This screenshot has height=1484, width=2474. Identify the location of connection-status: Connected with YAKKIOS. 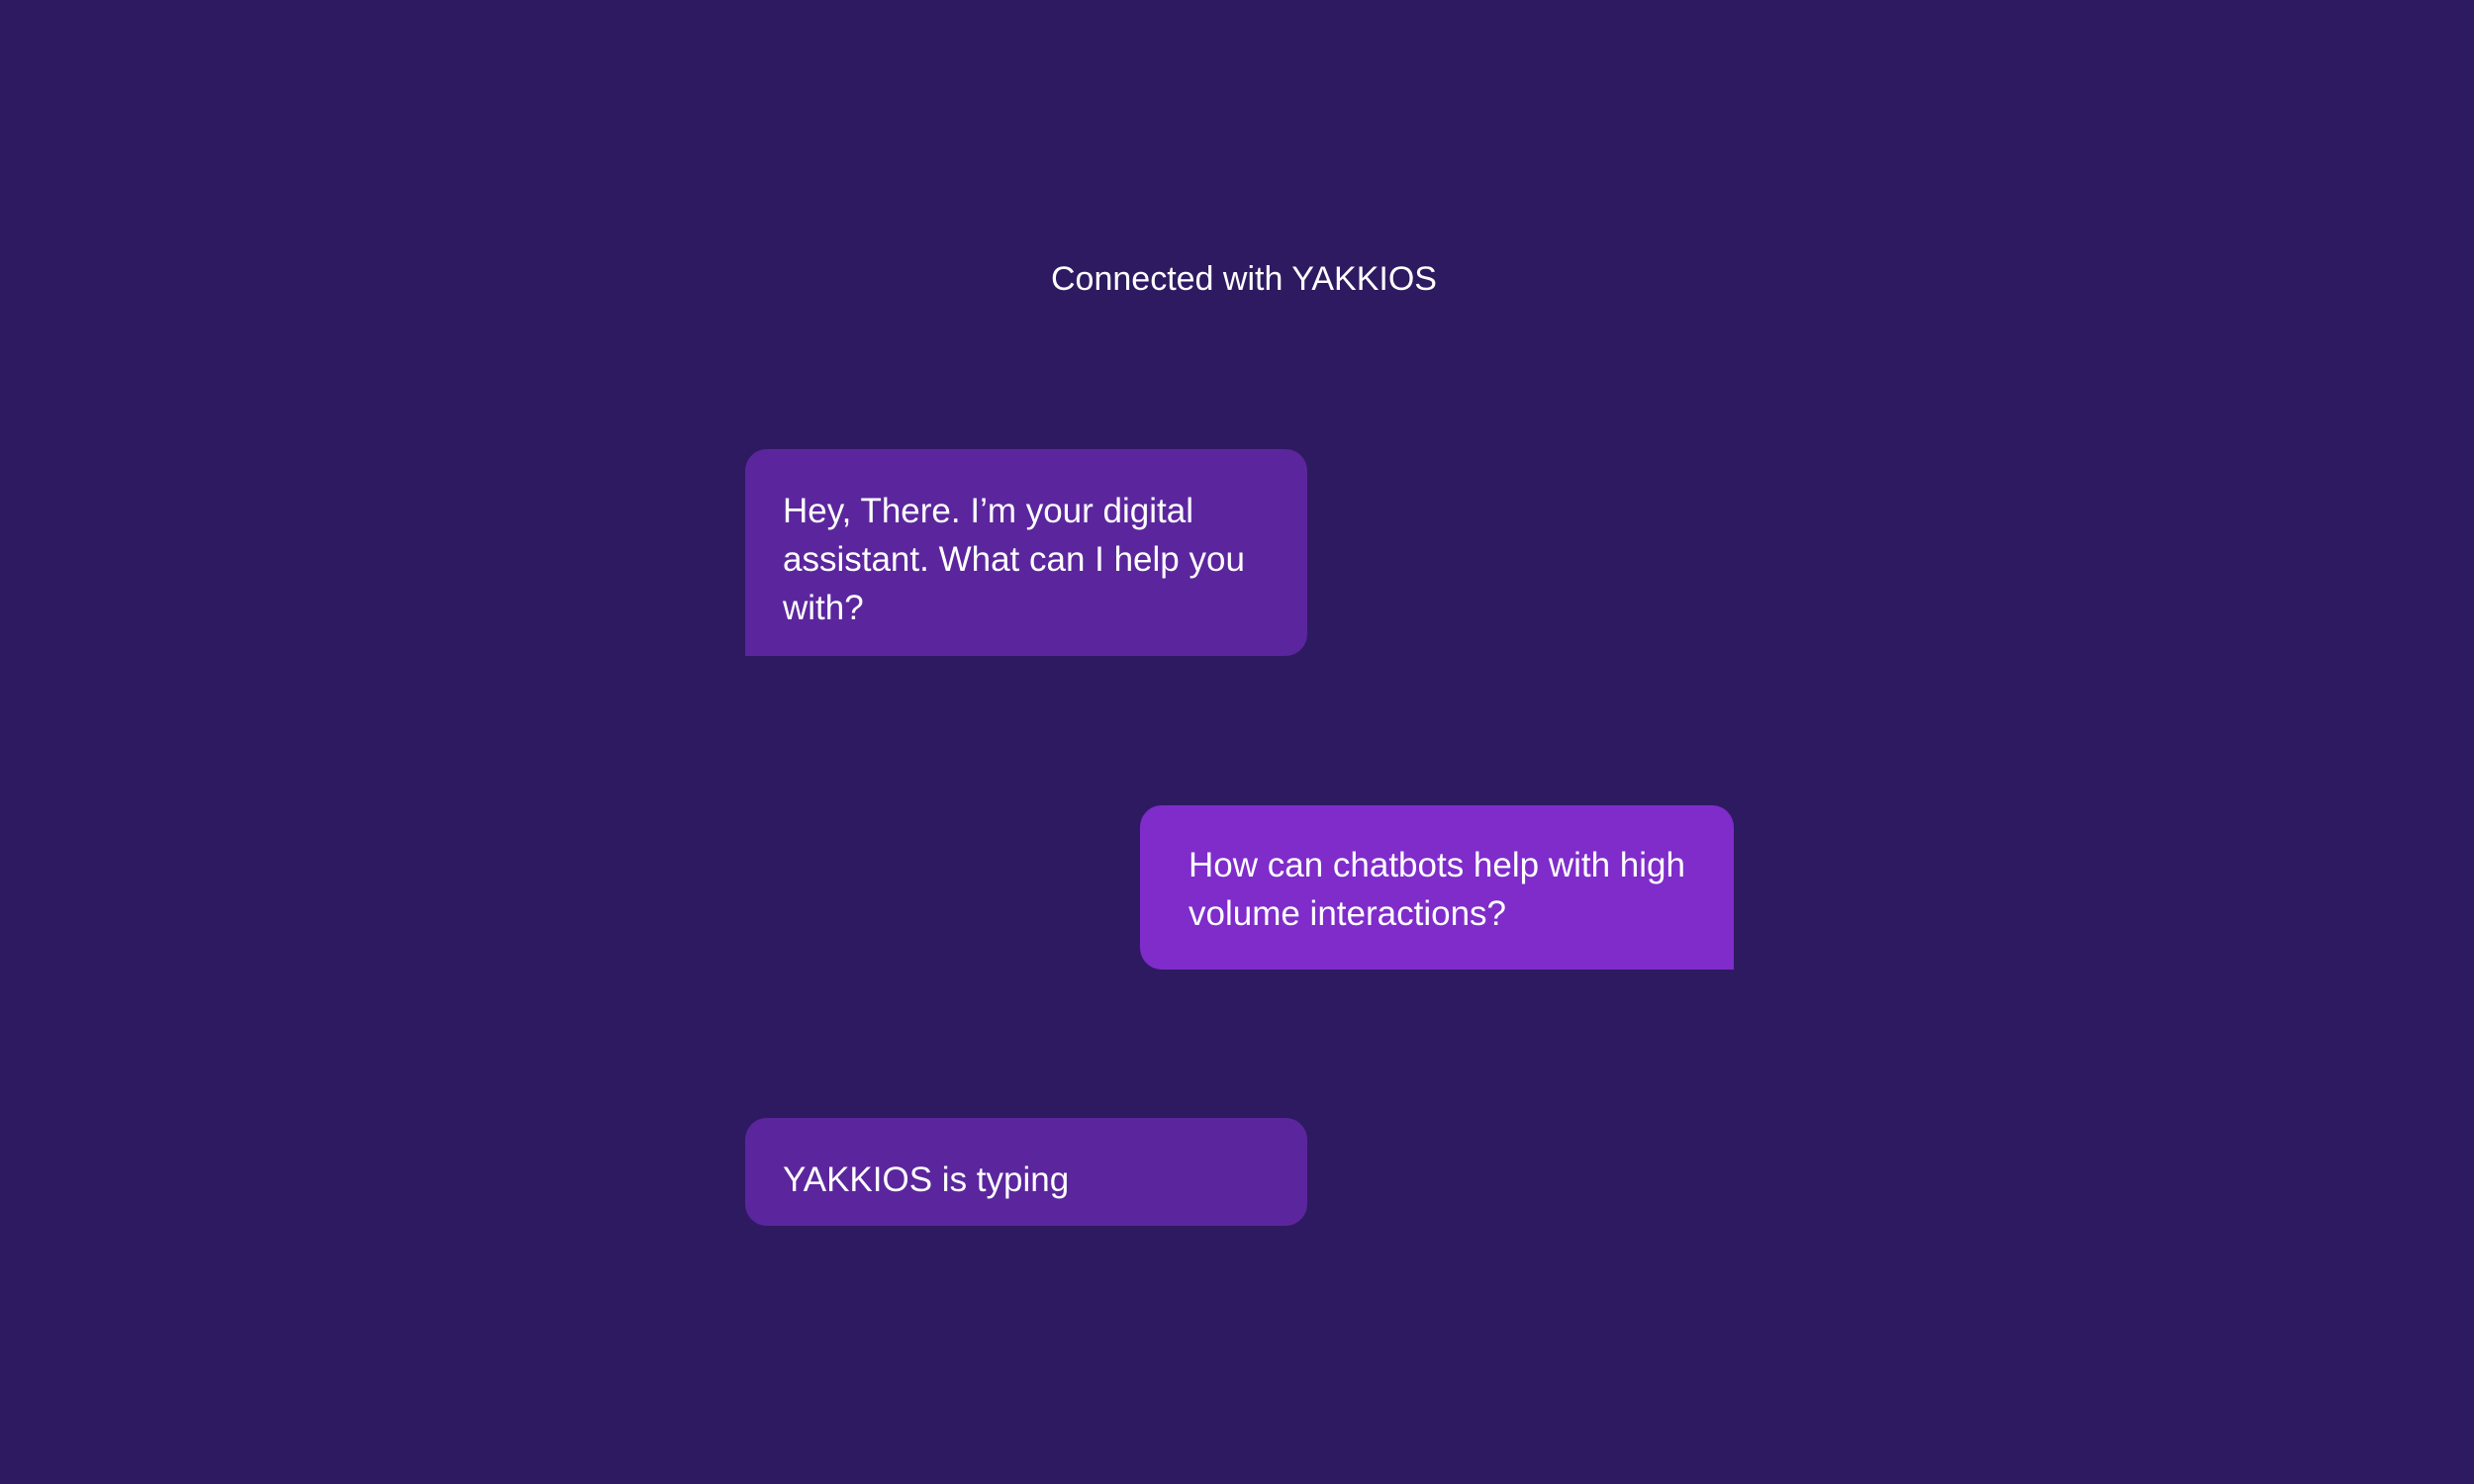
(1244, 279).